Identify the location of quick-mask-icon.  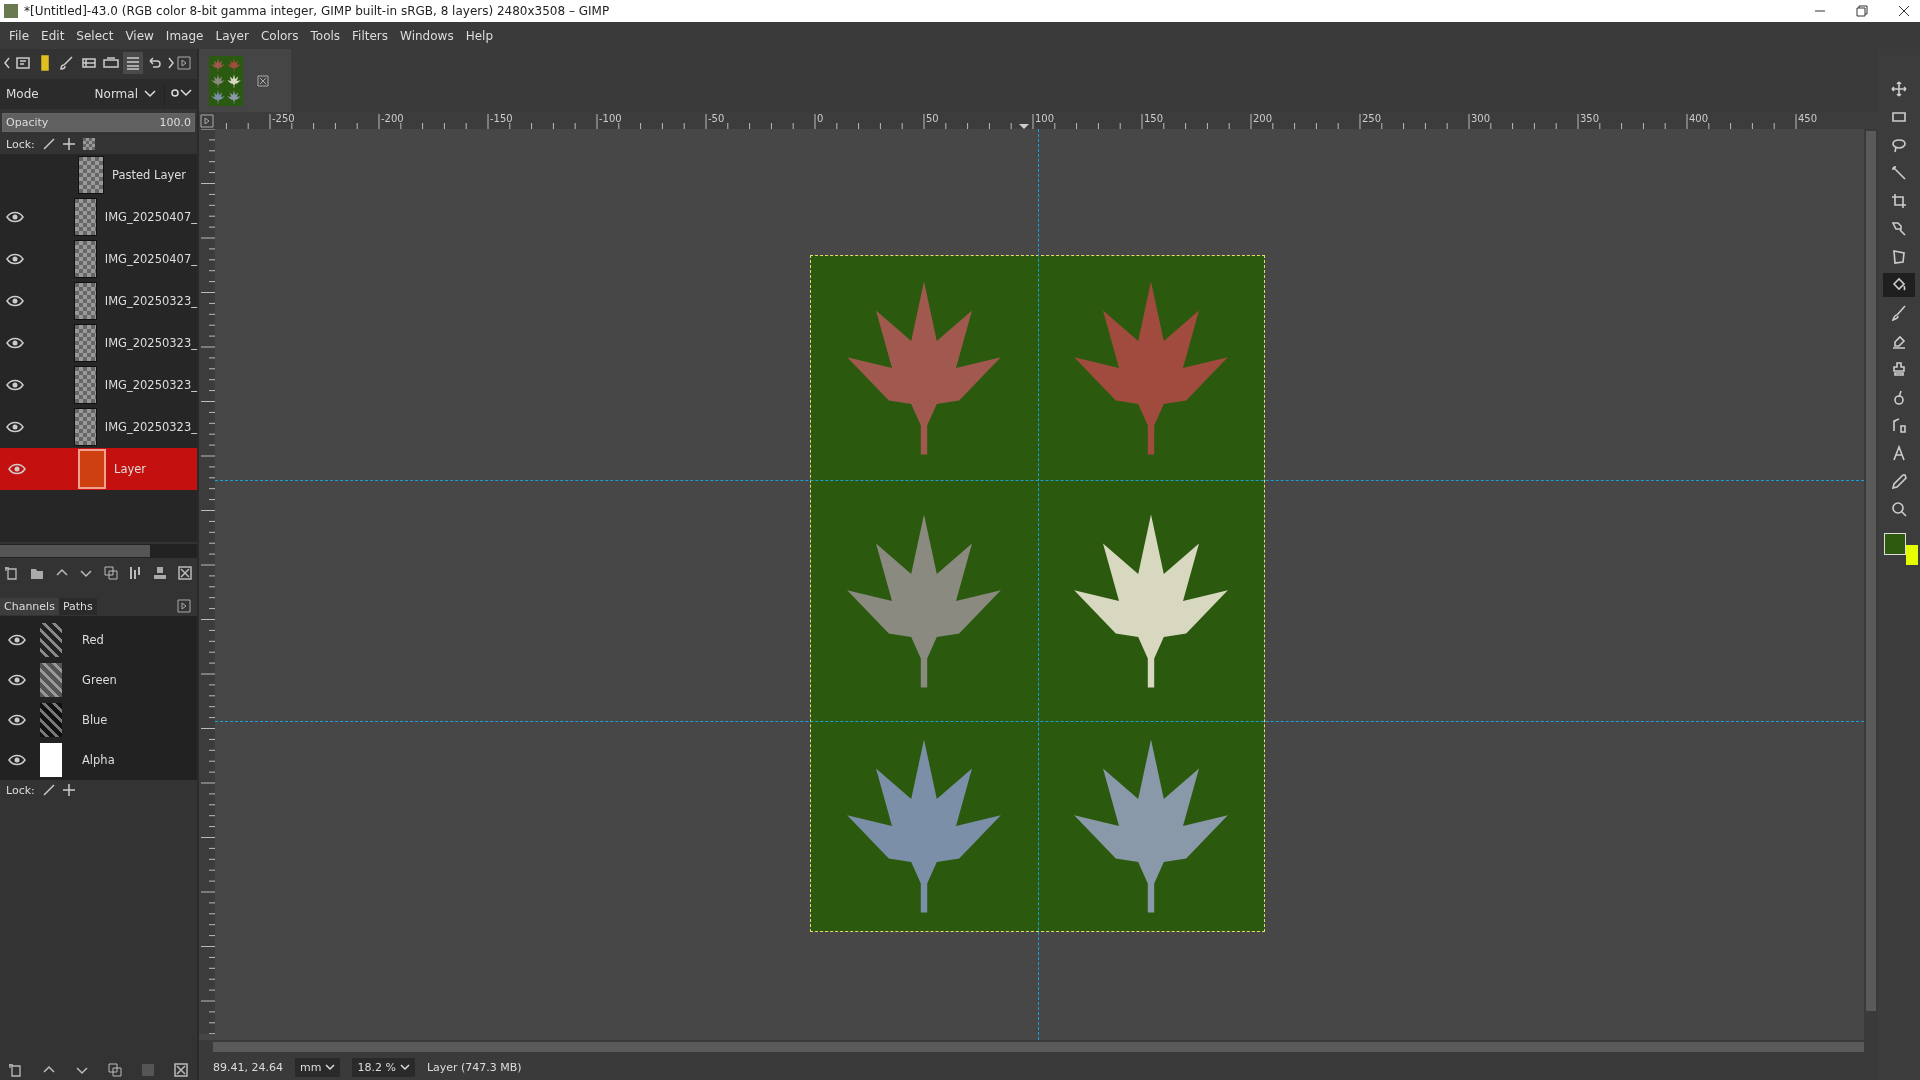
(207, 121).